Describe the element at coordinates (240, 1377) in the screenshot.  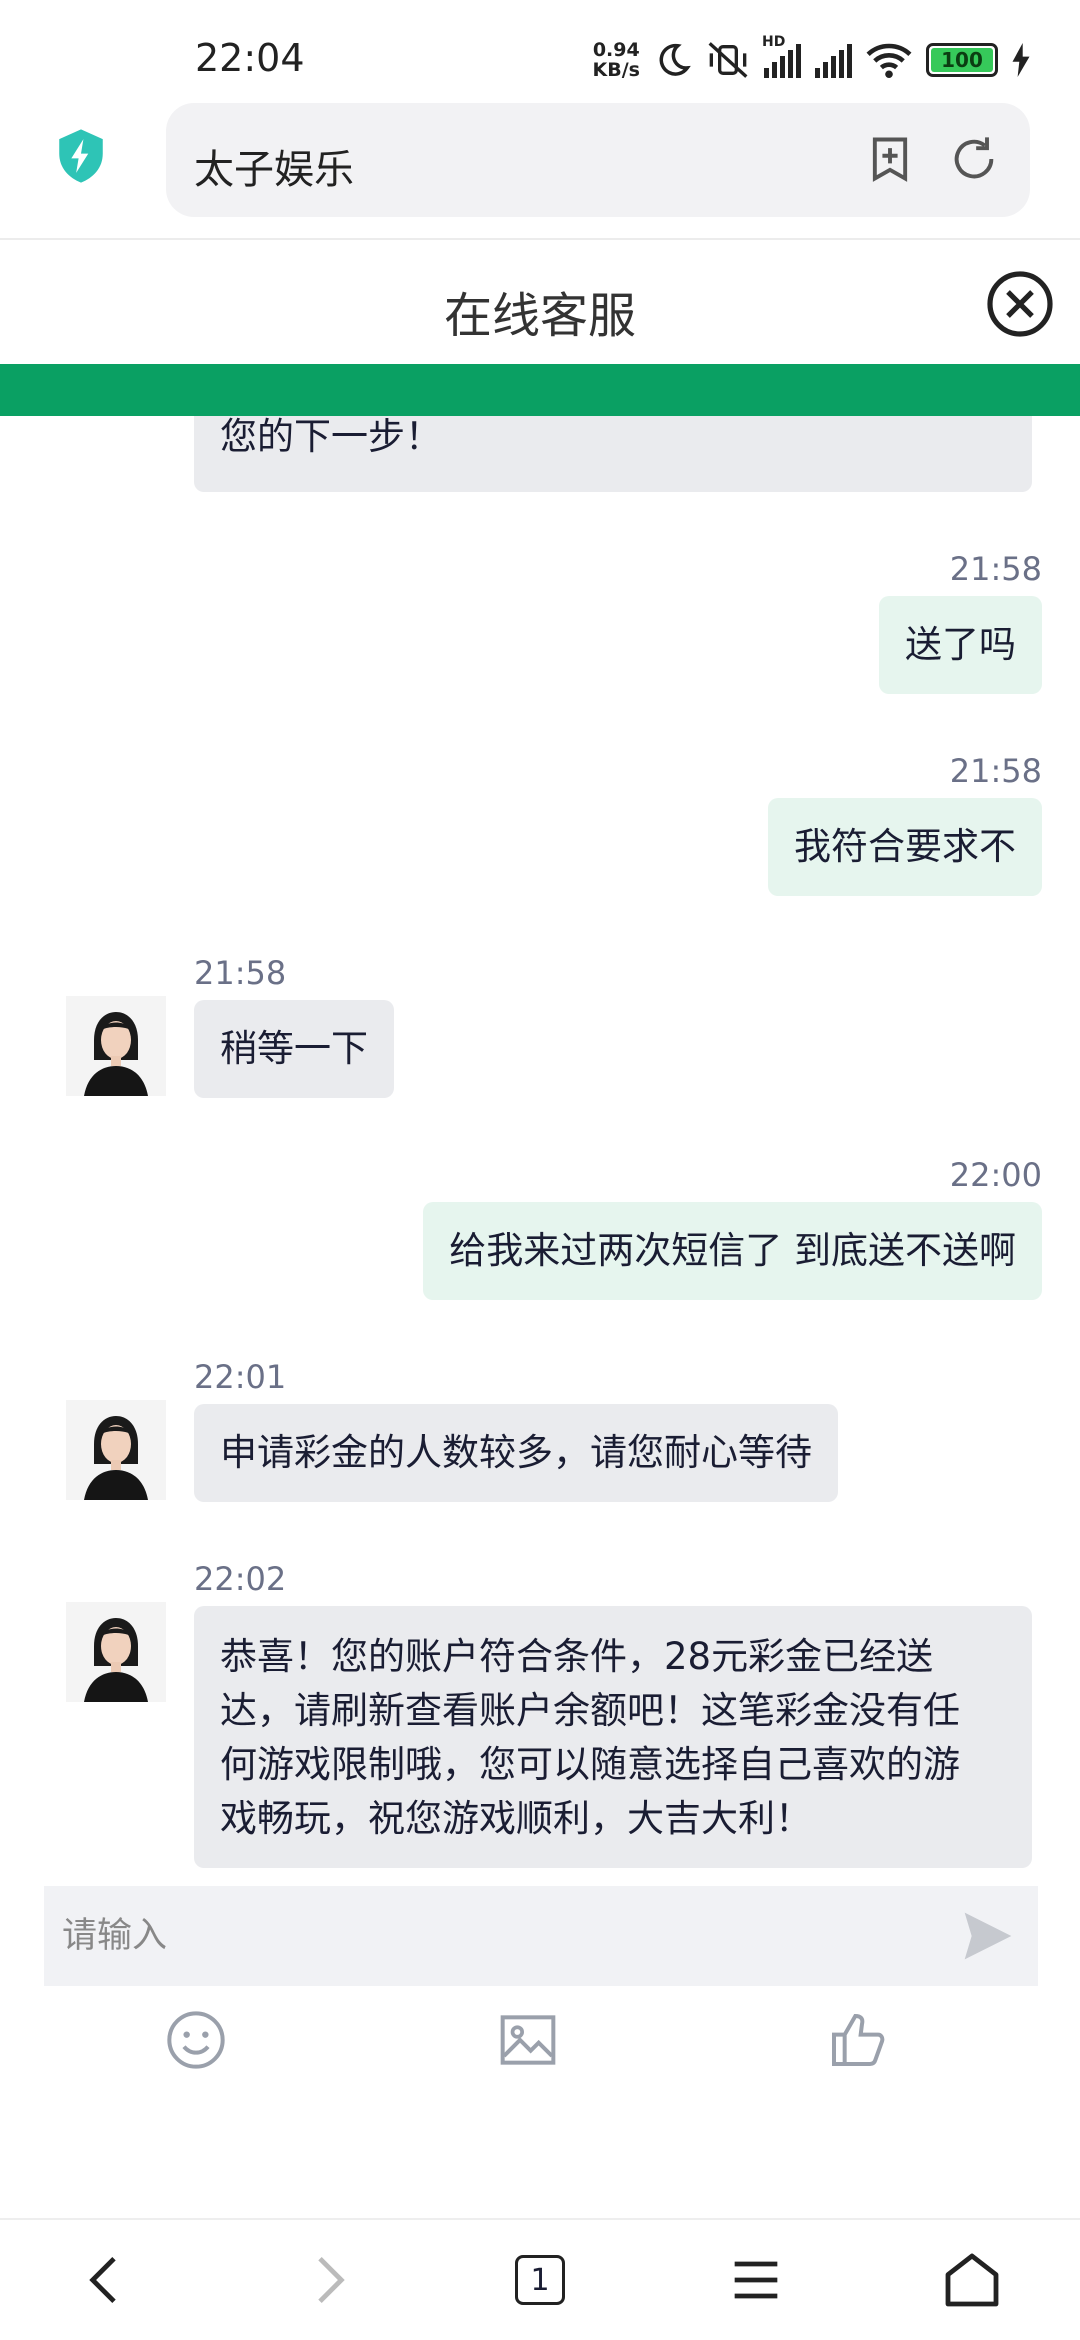
I see `message-time: 22:01` at that location.